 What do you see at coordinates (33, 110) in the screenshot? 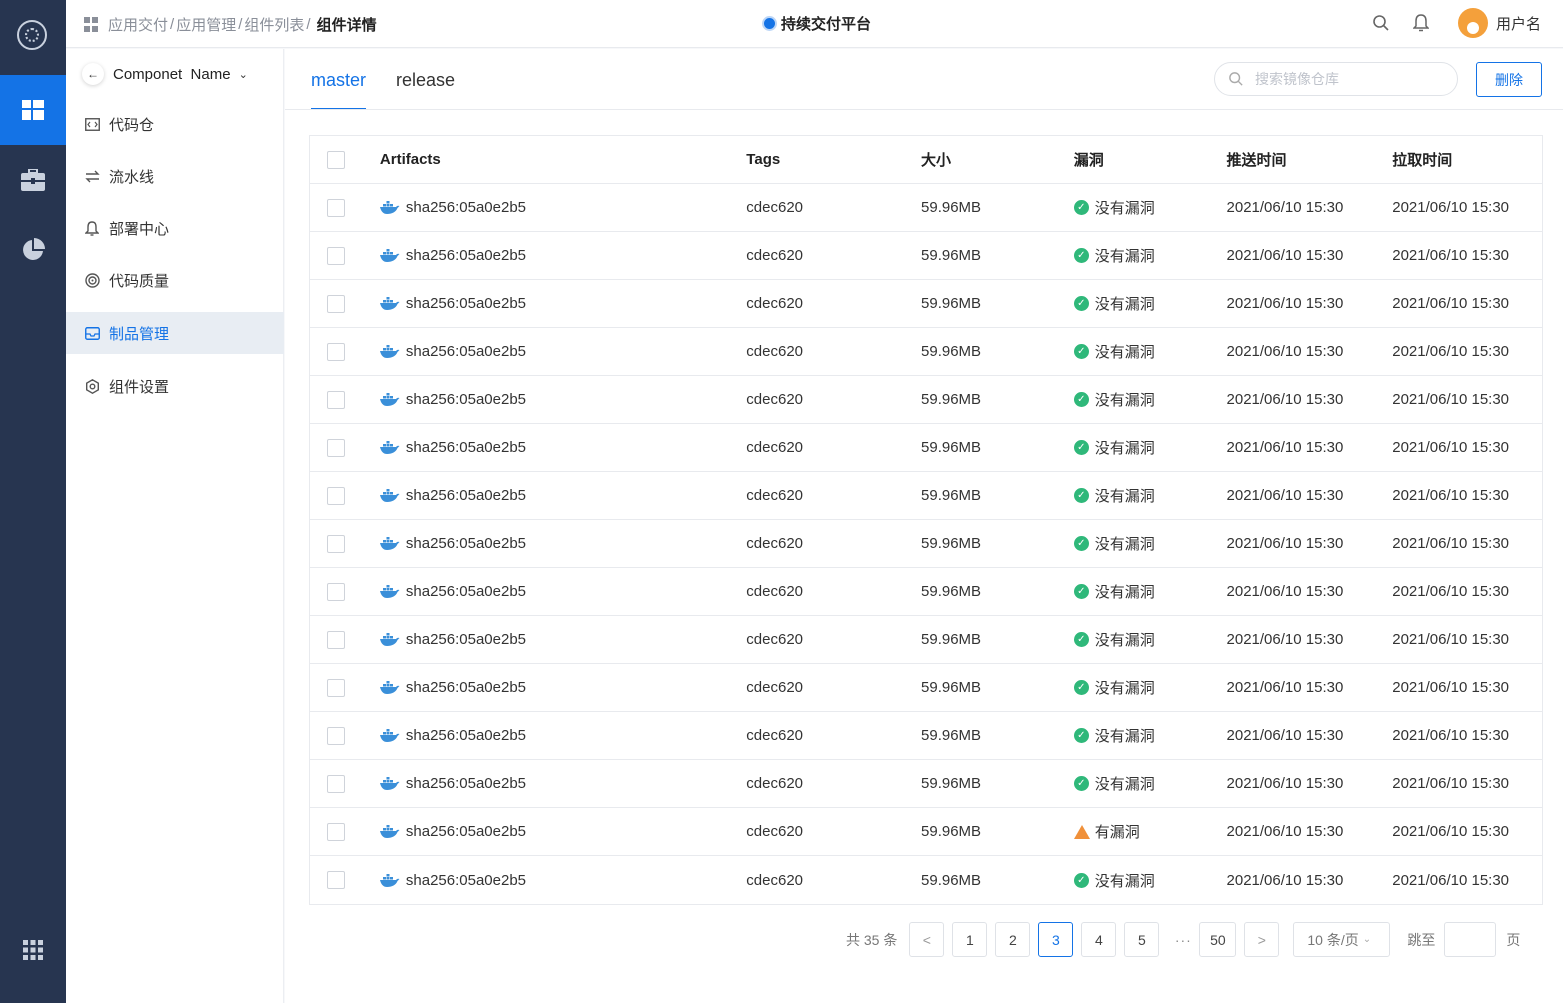
I see `dashboard-nav` at bounding box center [33, 110].